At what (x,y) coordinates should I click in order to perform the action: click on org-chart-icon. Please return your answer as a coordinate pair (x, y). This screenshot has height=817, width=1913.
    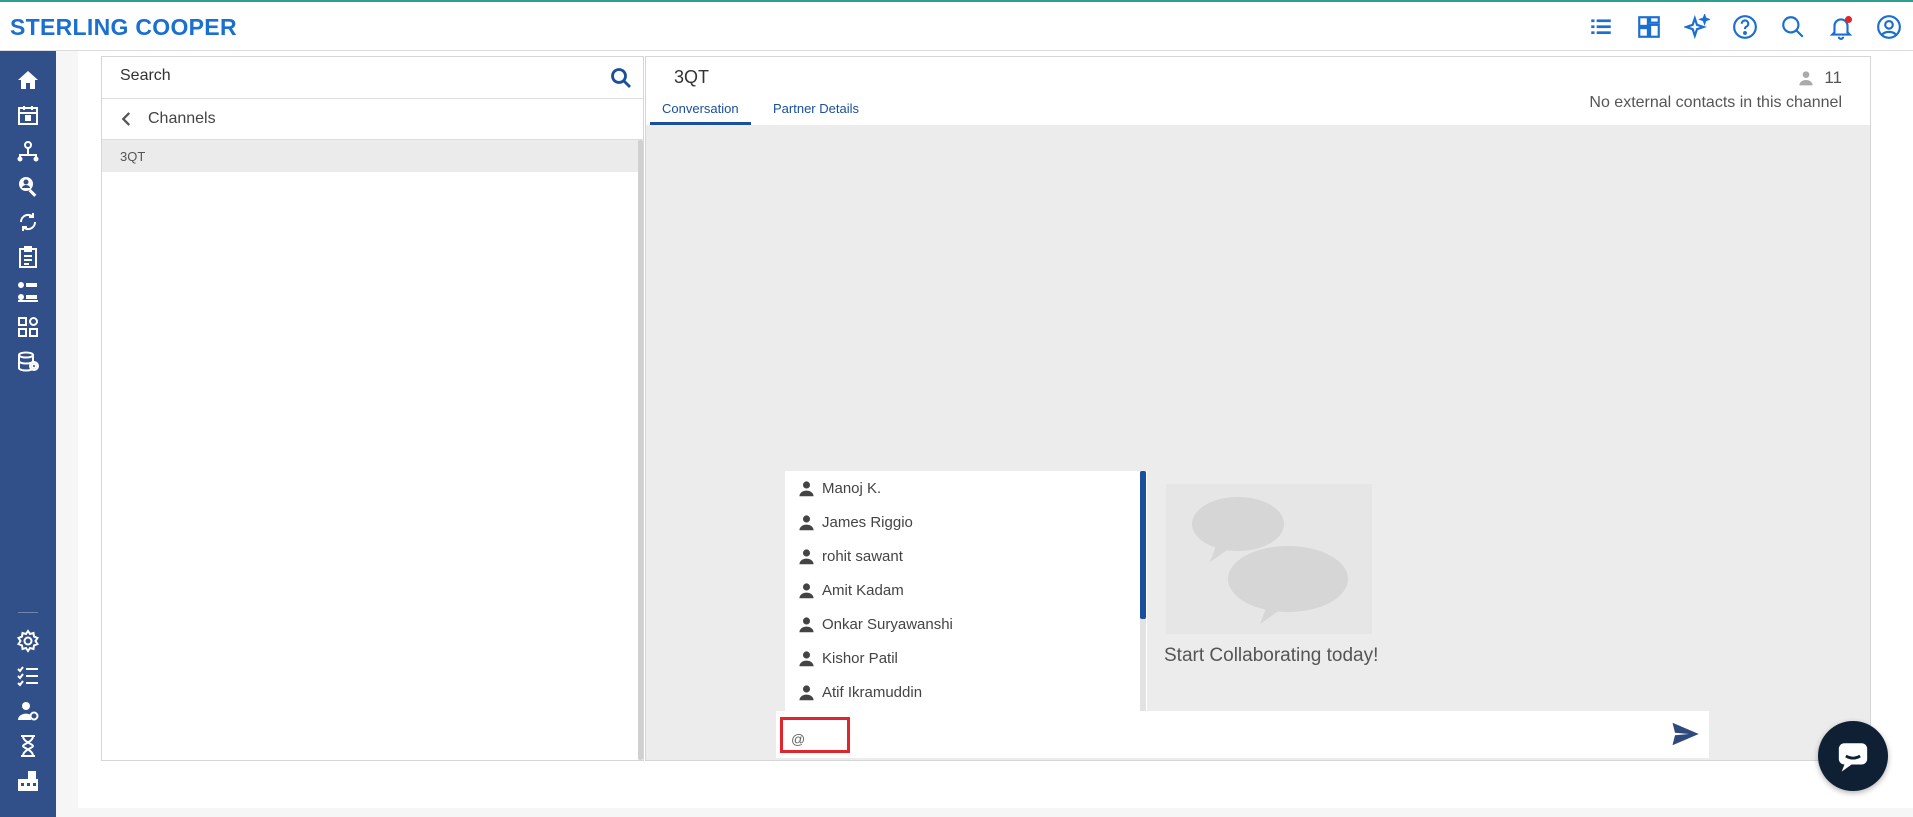
    Looking at the image, I should click on (28, 151).